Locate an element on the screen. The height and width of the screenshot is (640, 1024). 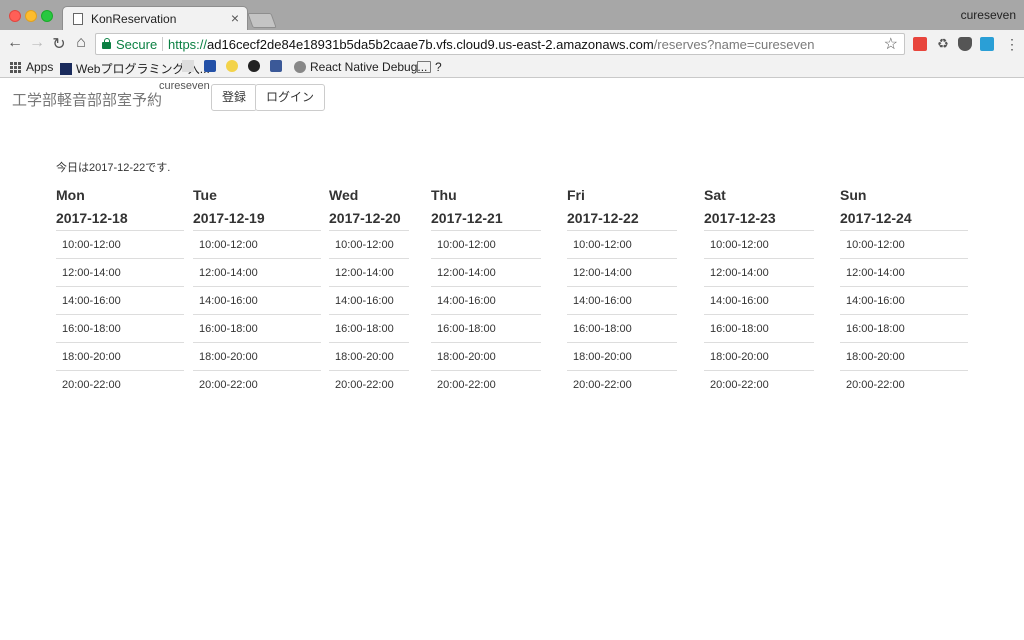
profile-name: cureseven is located at coordinates (988, 15).